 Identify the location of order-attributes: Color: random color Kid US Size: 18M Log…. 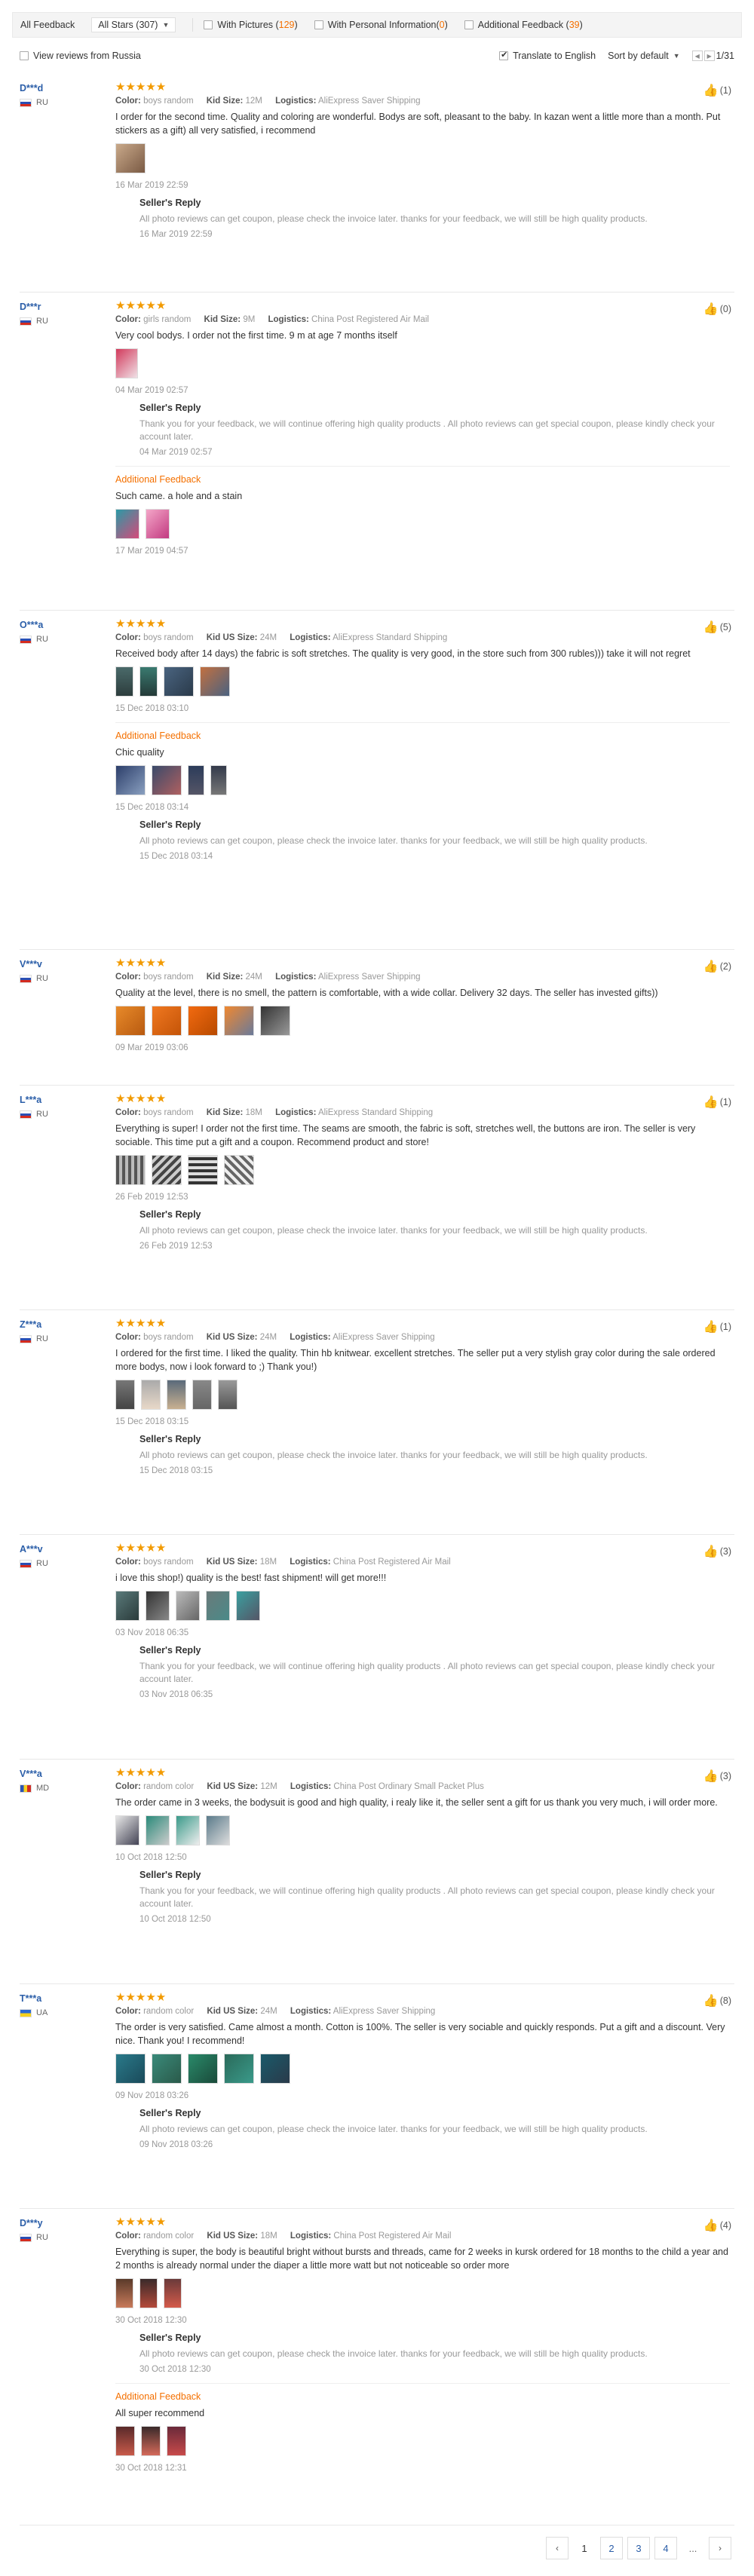
(283, 2236).